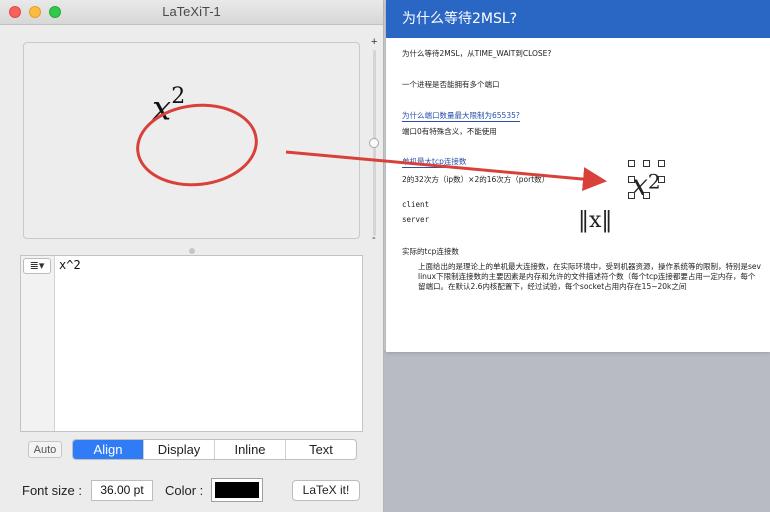 This screenshot has height=512, width=770. Describe the element at coordinates (122, 490) in the screenshot. I see `font-size-field: 36.00 pt` at that location.